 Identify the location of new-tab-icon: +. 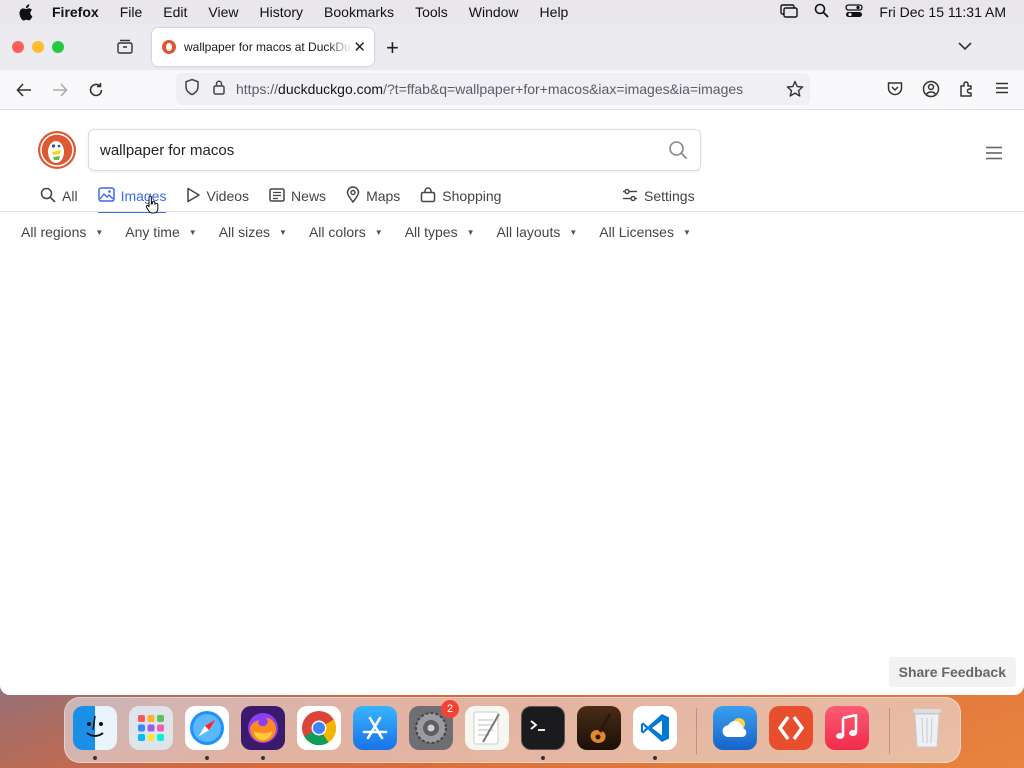
(392, 48).